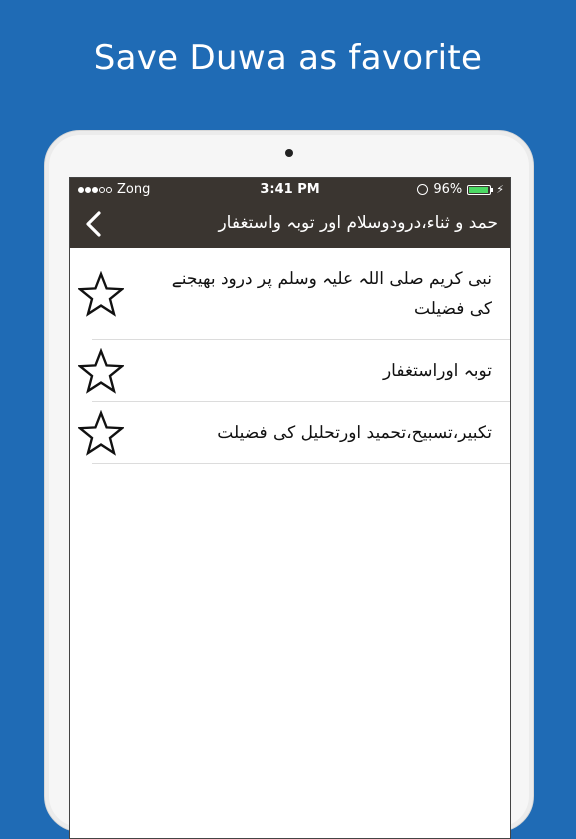 The image size is (576, 839). I want to click on charging-bolt-icon: ⚡, so click(500, 189).